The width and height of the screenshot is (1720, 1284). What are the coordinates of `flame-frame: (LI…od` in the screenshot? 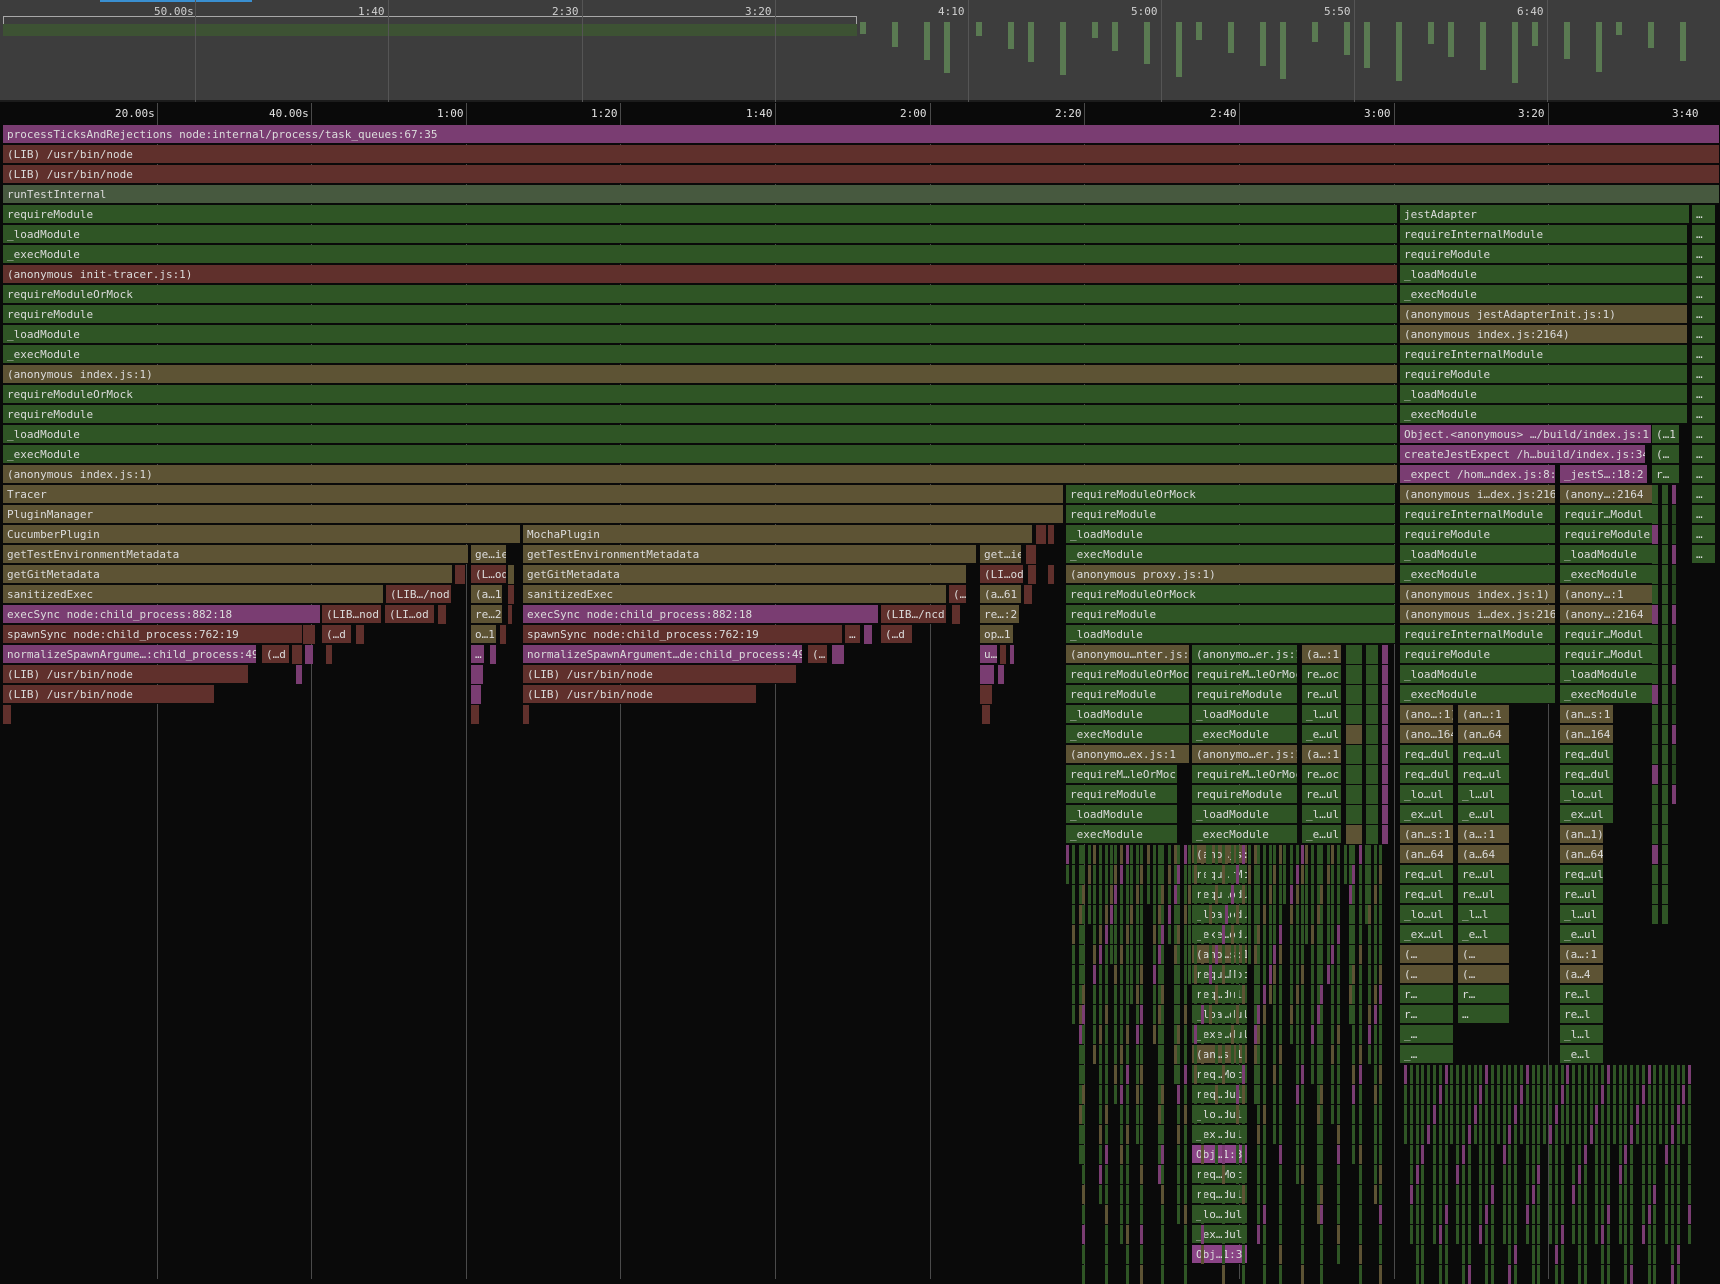 It's located at (410, 614).